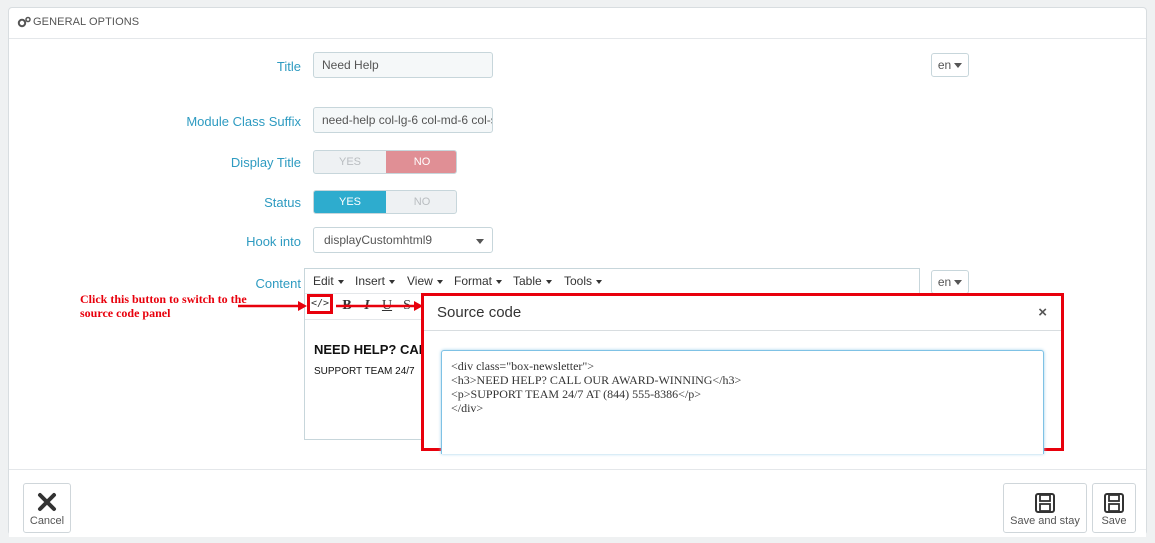  What do you see at coordinates (243, 121) in the screenshot?
I see `suffix-label: Module Class Suffix` at bounding box center [243, 121].